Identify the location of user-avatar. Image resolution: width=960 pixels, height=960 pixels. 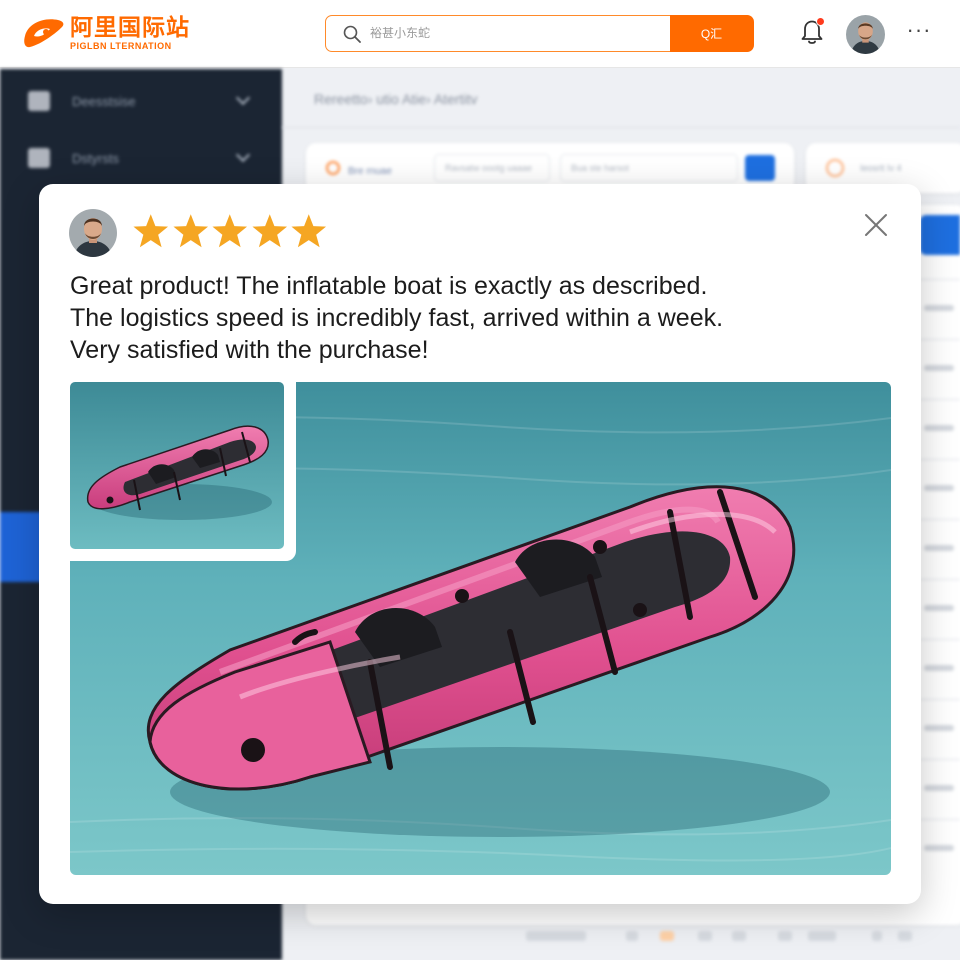
(865, 34).